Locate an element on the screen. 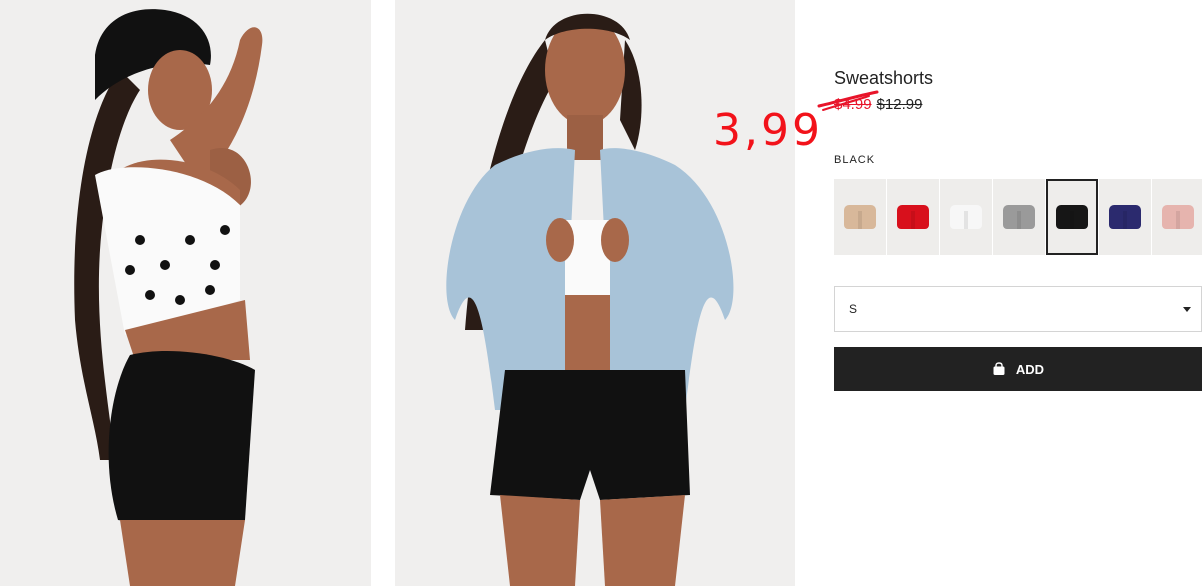 The width and height of the screenshot is (1202, 586). size-value: S is located at coordinates (853, 309).